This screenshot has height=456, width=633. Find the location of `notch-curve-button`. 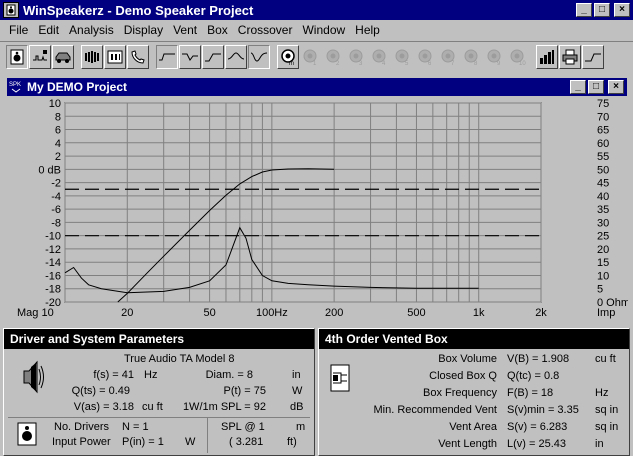

notch-curve-button is located at coordinates (236, 56).